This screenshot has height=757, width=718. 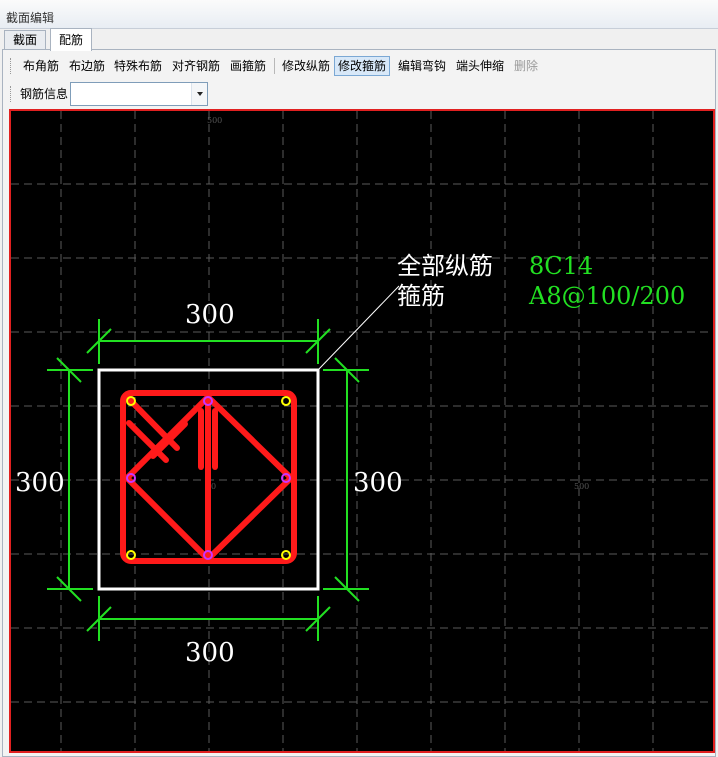 What do you see at coordinates (606, 296) in the screenshot?
I see `stirrup-value: A8@100/200` at bounding box center [606, 296].